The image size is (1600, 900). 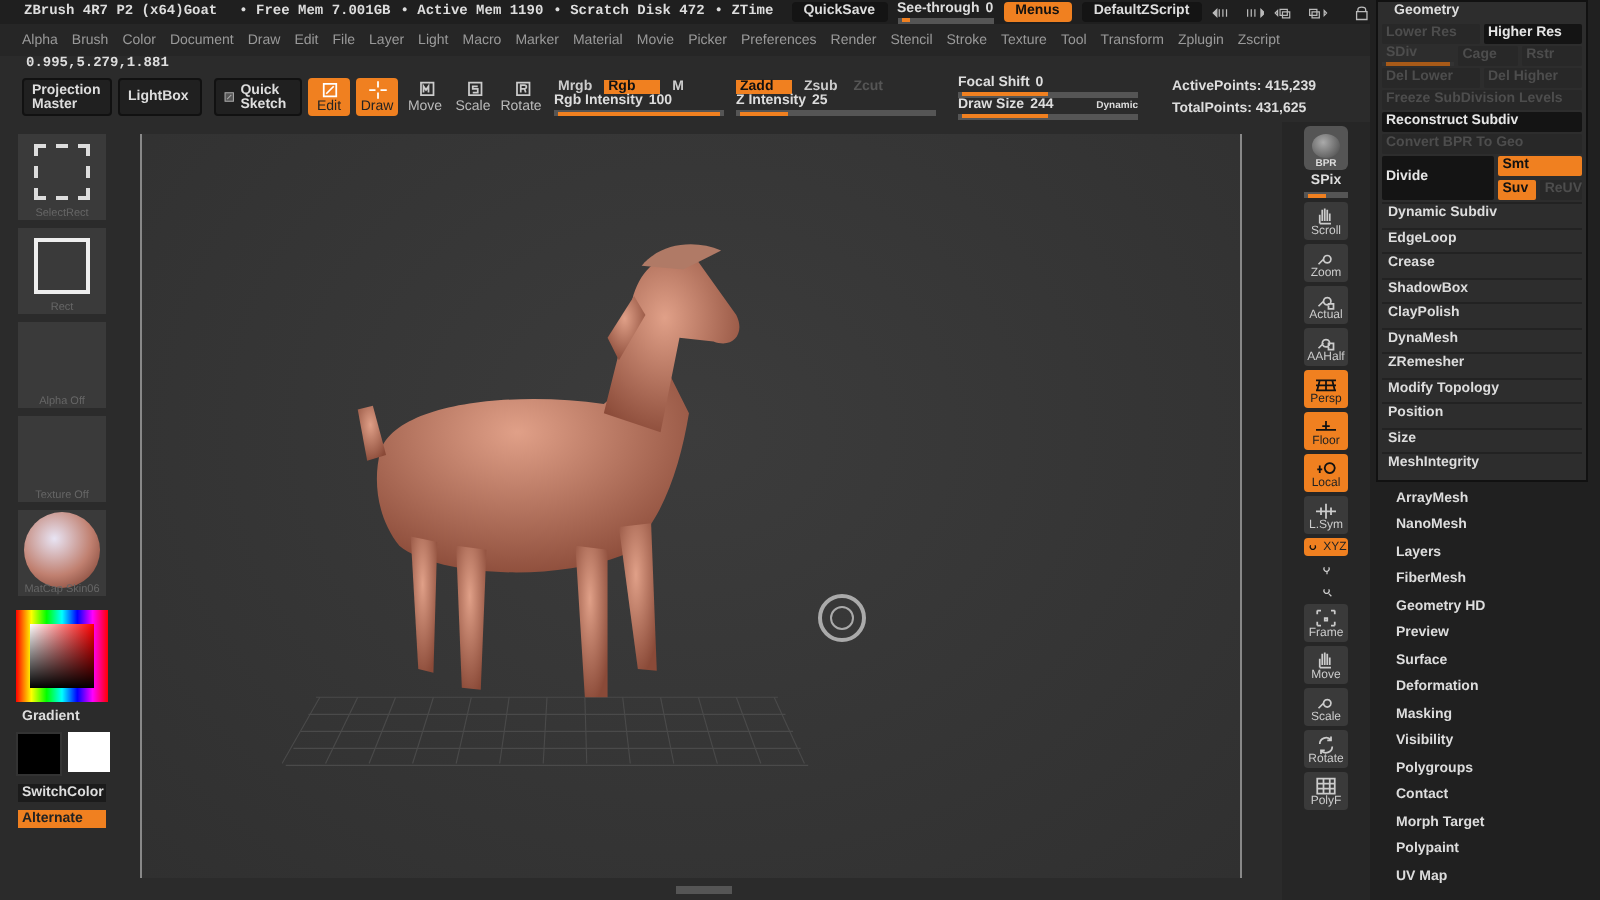 I want to click on windows-icon, so click(x=1317, y=12).